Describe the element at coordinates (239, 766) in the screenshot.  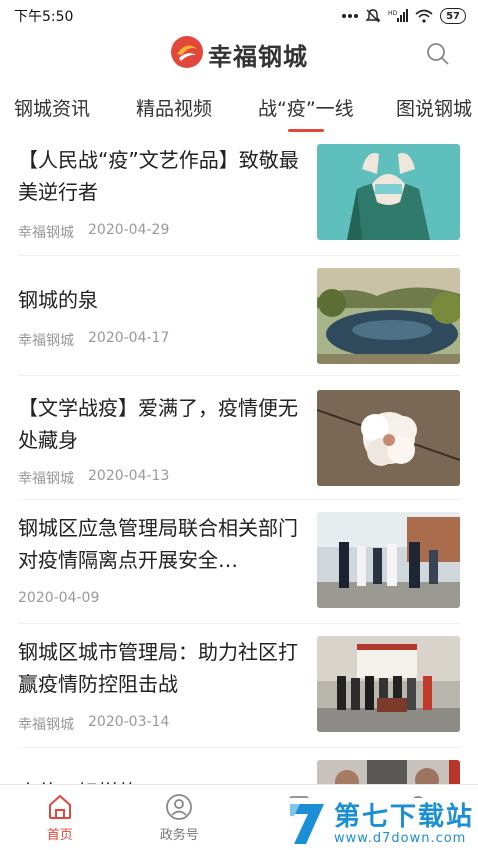
I see `list-item: 小伙，好样的！` at that location.